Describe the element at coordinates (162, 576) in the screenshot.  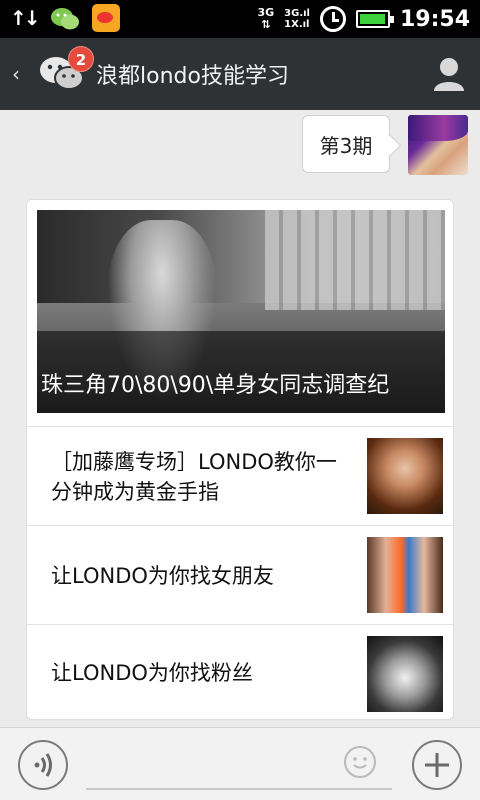
I see `list-item-title: 让LONDO为你找女朋友` at that location.